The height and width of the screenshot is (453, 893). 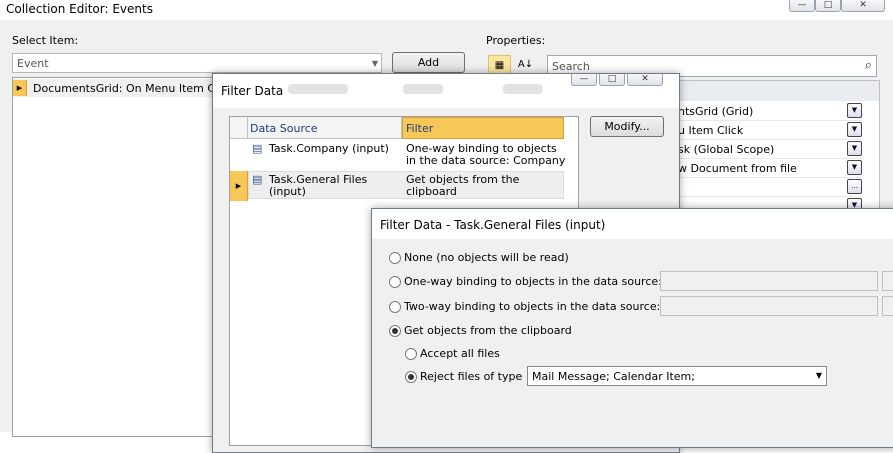 What do you see at coordinates (197, 63) in the screenshot?
I see `event-combo: Event ▼` at bounding box center [197, 63].